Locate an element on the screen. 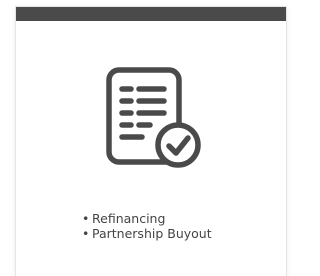 Image resolution: width=320 pixels, height=276 pixels. list-item: • Partnership Buyout is located at coordinates (147, 233).